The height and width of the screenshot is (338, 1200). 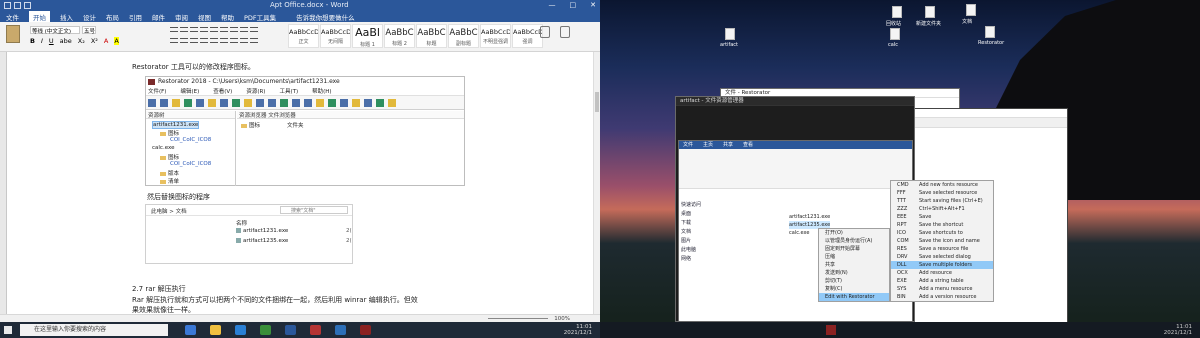 What do you see at coordinates (94, 330) in the screenshot?
I see `taskbar-search: 在这里输入你要搜索的内容` at bounding box center [94, 330].